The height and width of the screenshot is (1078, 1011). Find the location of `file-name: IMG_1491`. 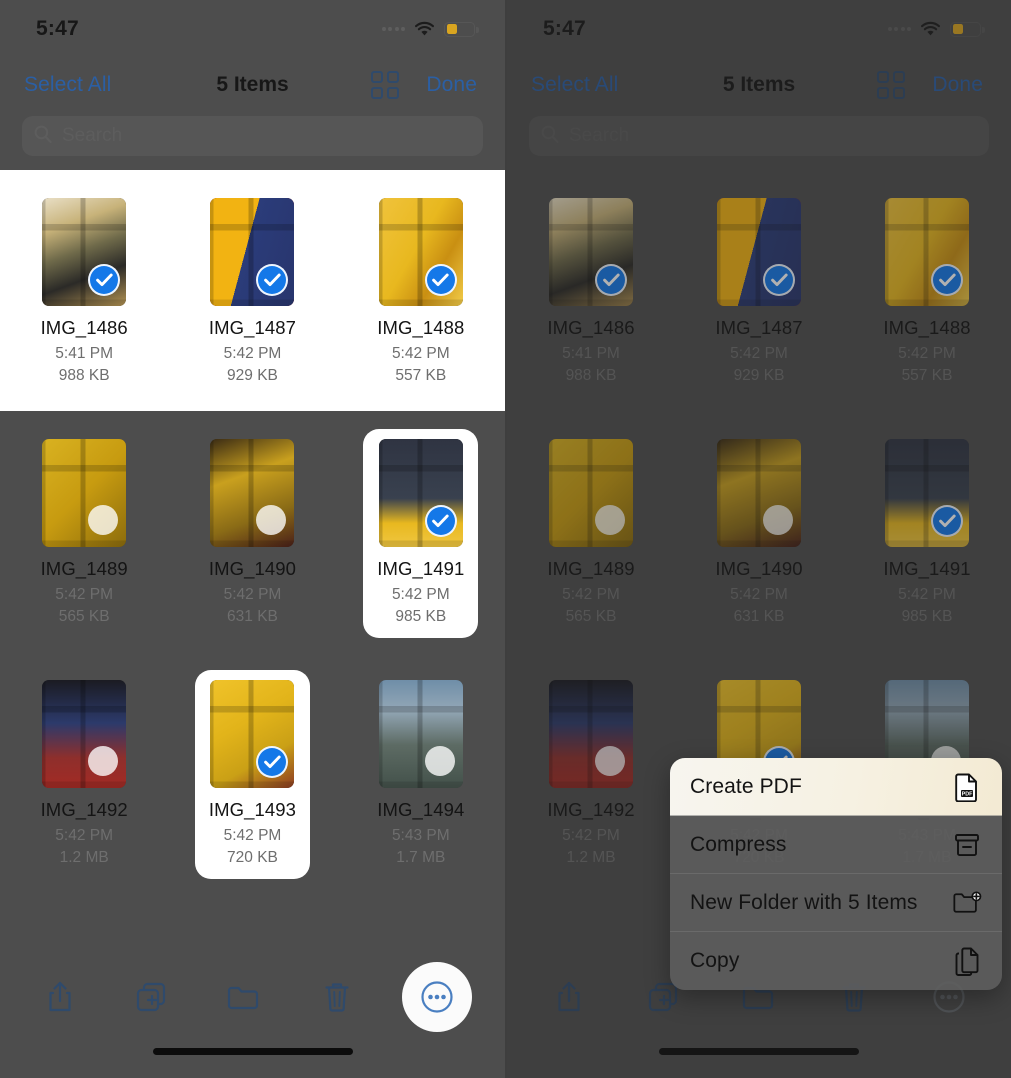

file-name: IMG_1491 is located at coordinates (421, 568).